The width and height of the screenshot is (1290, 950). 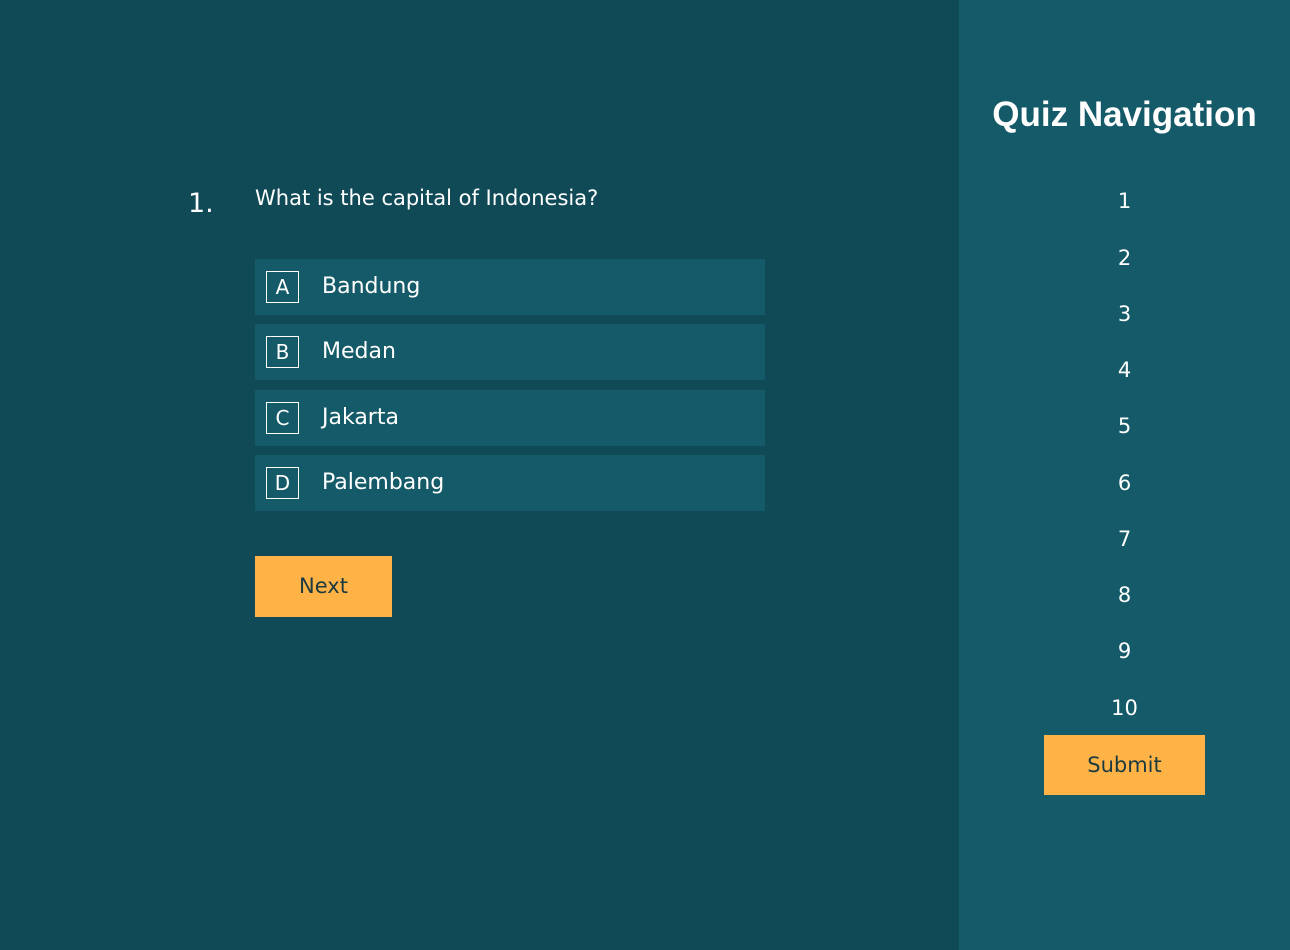 I want to click on submit-button: Submit, so click(x=1124, y=765).